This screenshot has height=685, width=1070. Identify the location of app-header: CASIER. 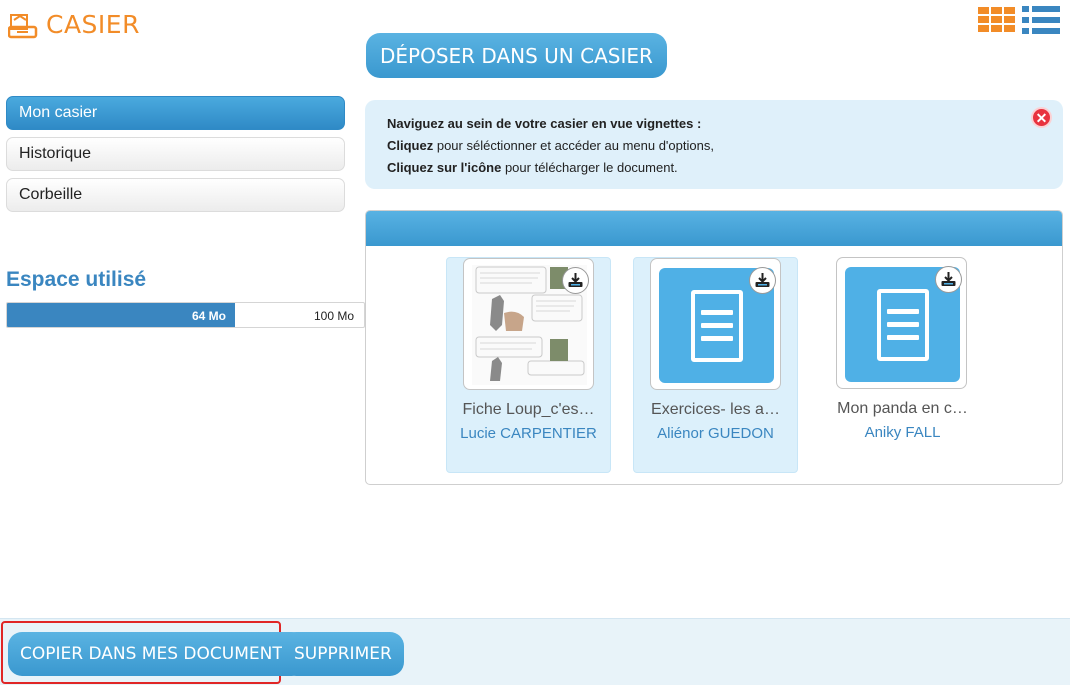
(74, 24).